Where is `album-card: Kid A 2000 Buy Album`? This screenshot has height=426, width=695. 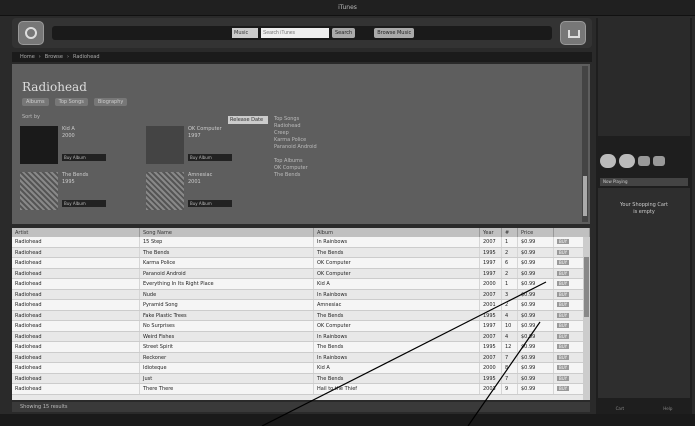
album-card: Kid A 2000 Buy Album is located at coordinates (80, 147).